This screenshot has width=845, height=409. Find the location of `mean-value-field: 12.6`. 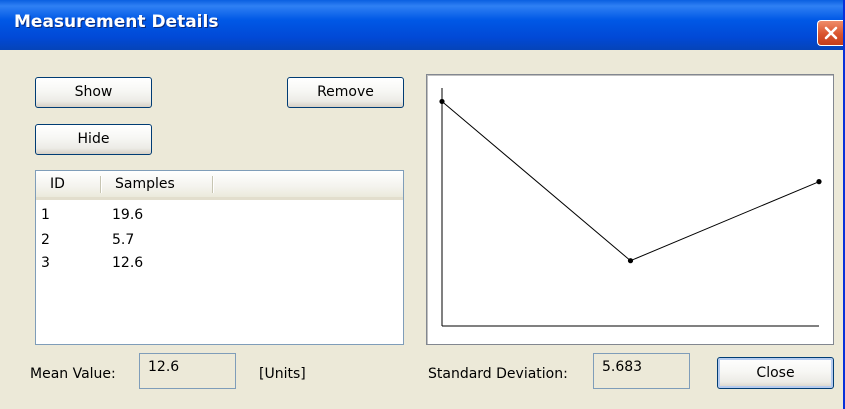

mean-value-field: 12.6 is located at coordinates (187, 371).